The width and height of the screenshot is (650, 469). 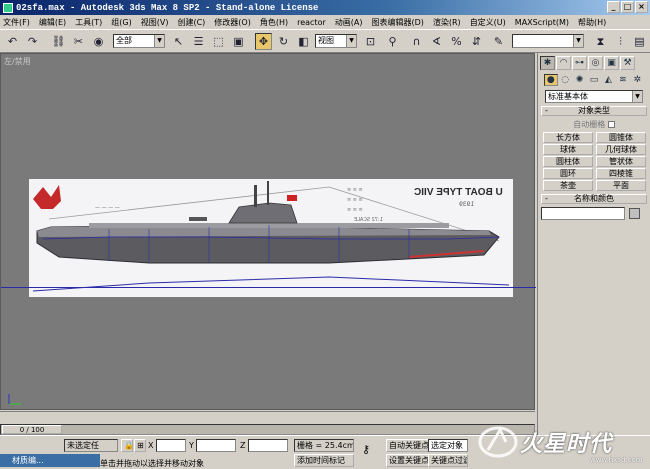 I want to click on object-type-rollout-header: - 对象类型, so click(x=594, y=111).